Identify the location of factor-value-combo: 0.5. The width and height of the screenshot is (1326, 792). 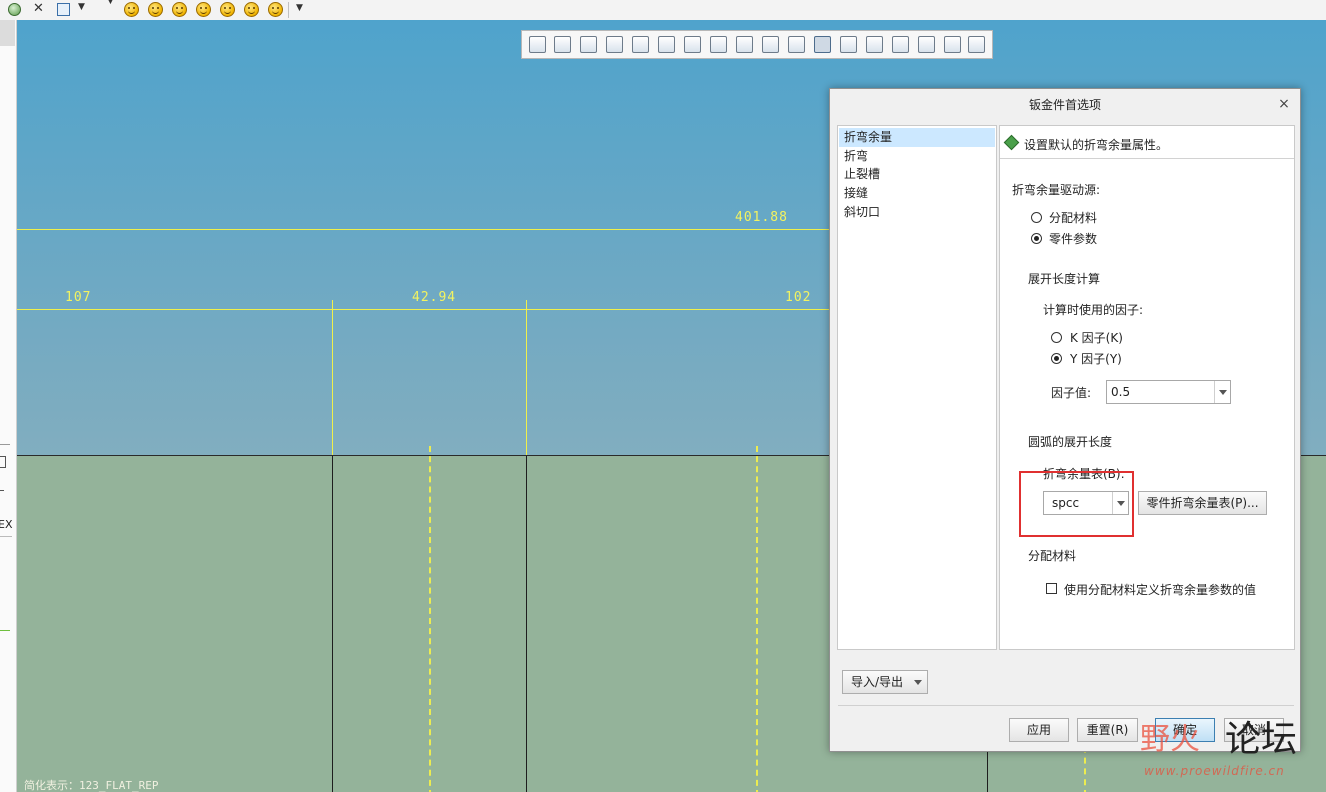
(1168, 392).